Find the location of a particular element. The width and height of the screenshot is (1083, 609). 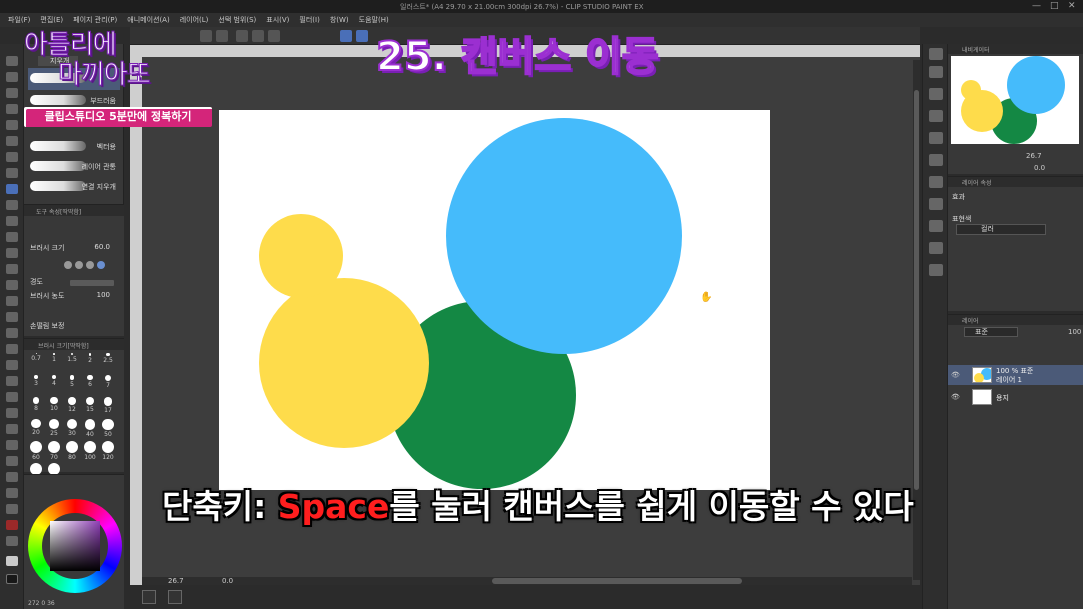

menu-window: 창(W) is located at coordinates (339, 20).